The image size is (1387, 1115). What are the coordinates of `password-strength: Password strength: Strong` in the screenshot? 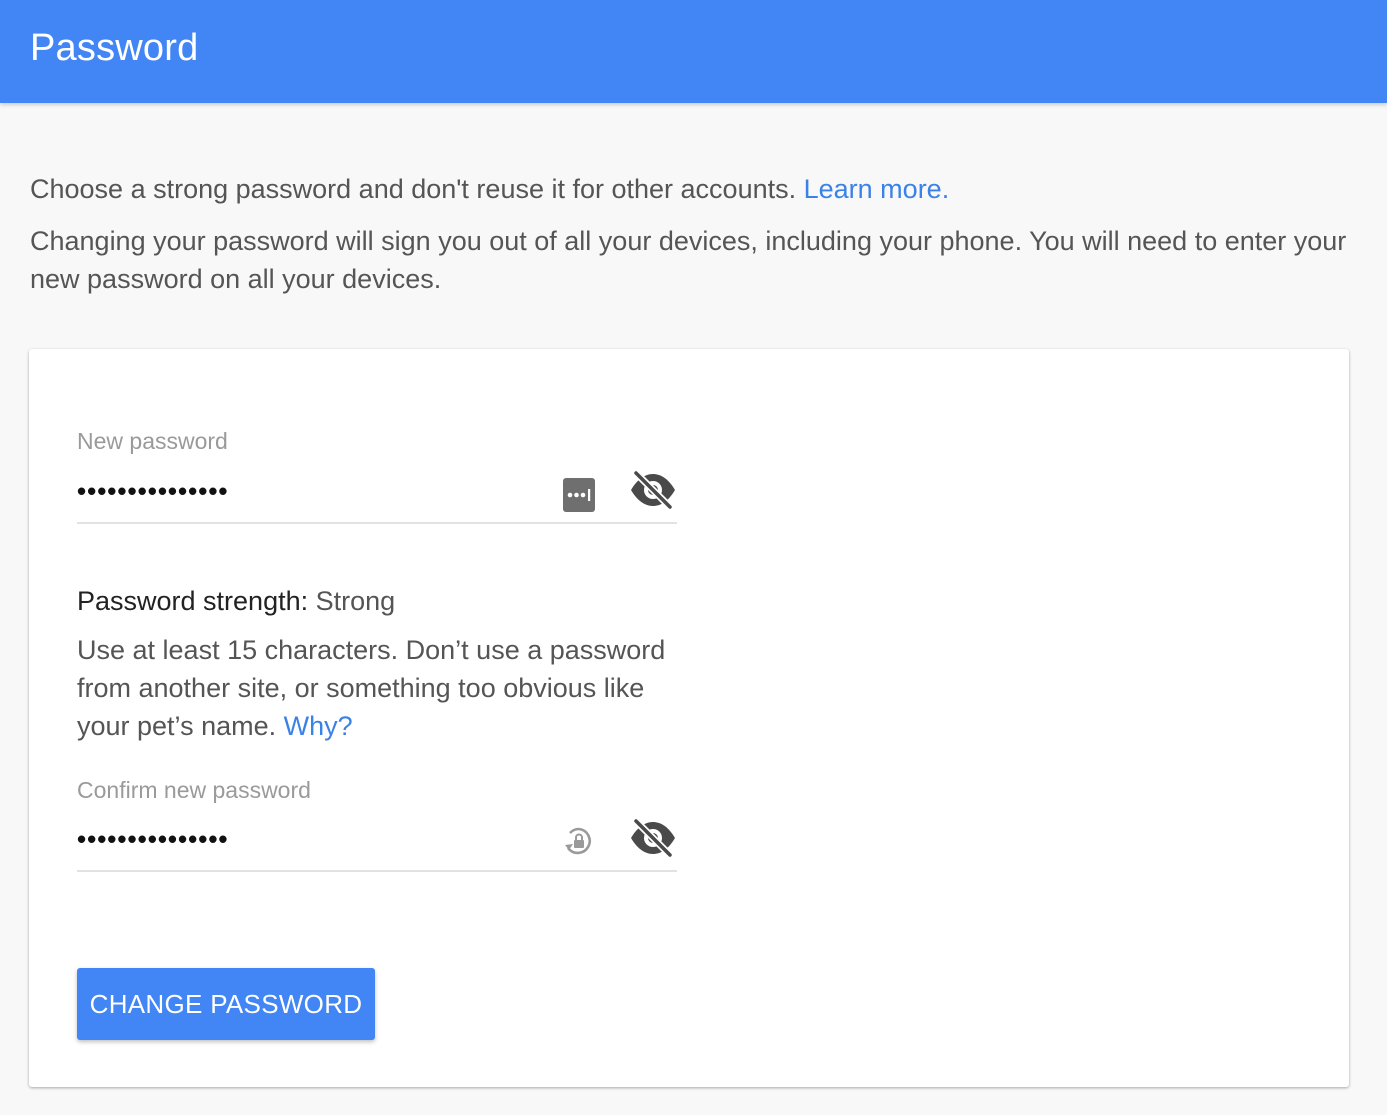 It's located at (236, 601).